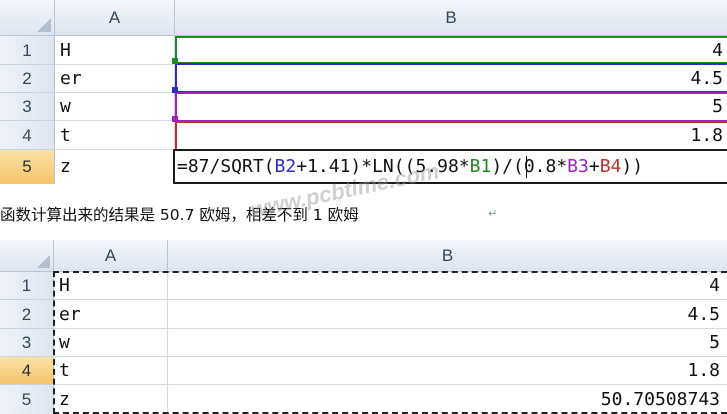  I want to click on formula-segment: )), so click(632, 166).